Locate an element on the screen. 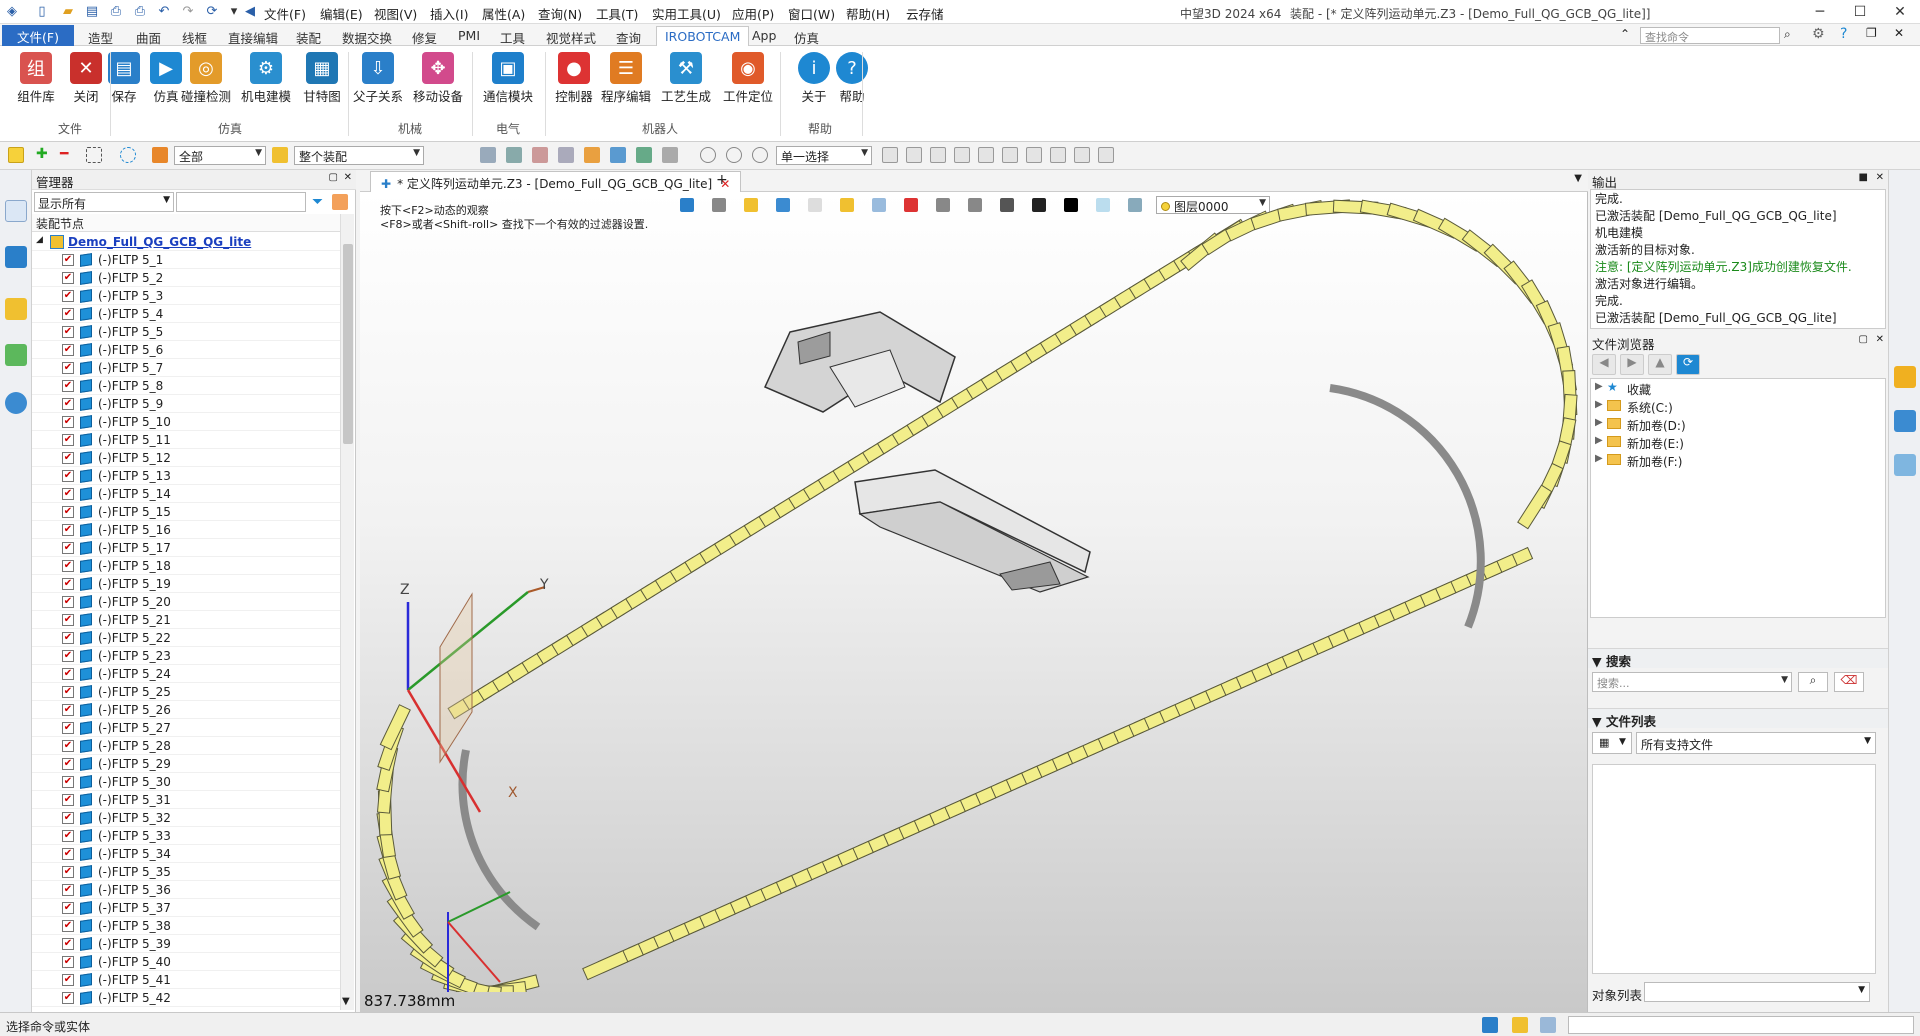 This screenshot has width=1920, height=1036. tree-item: ✔ (-)FLTP 5_40 is located at coordinates (186, 962).